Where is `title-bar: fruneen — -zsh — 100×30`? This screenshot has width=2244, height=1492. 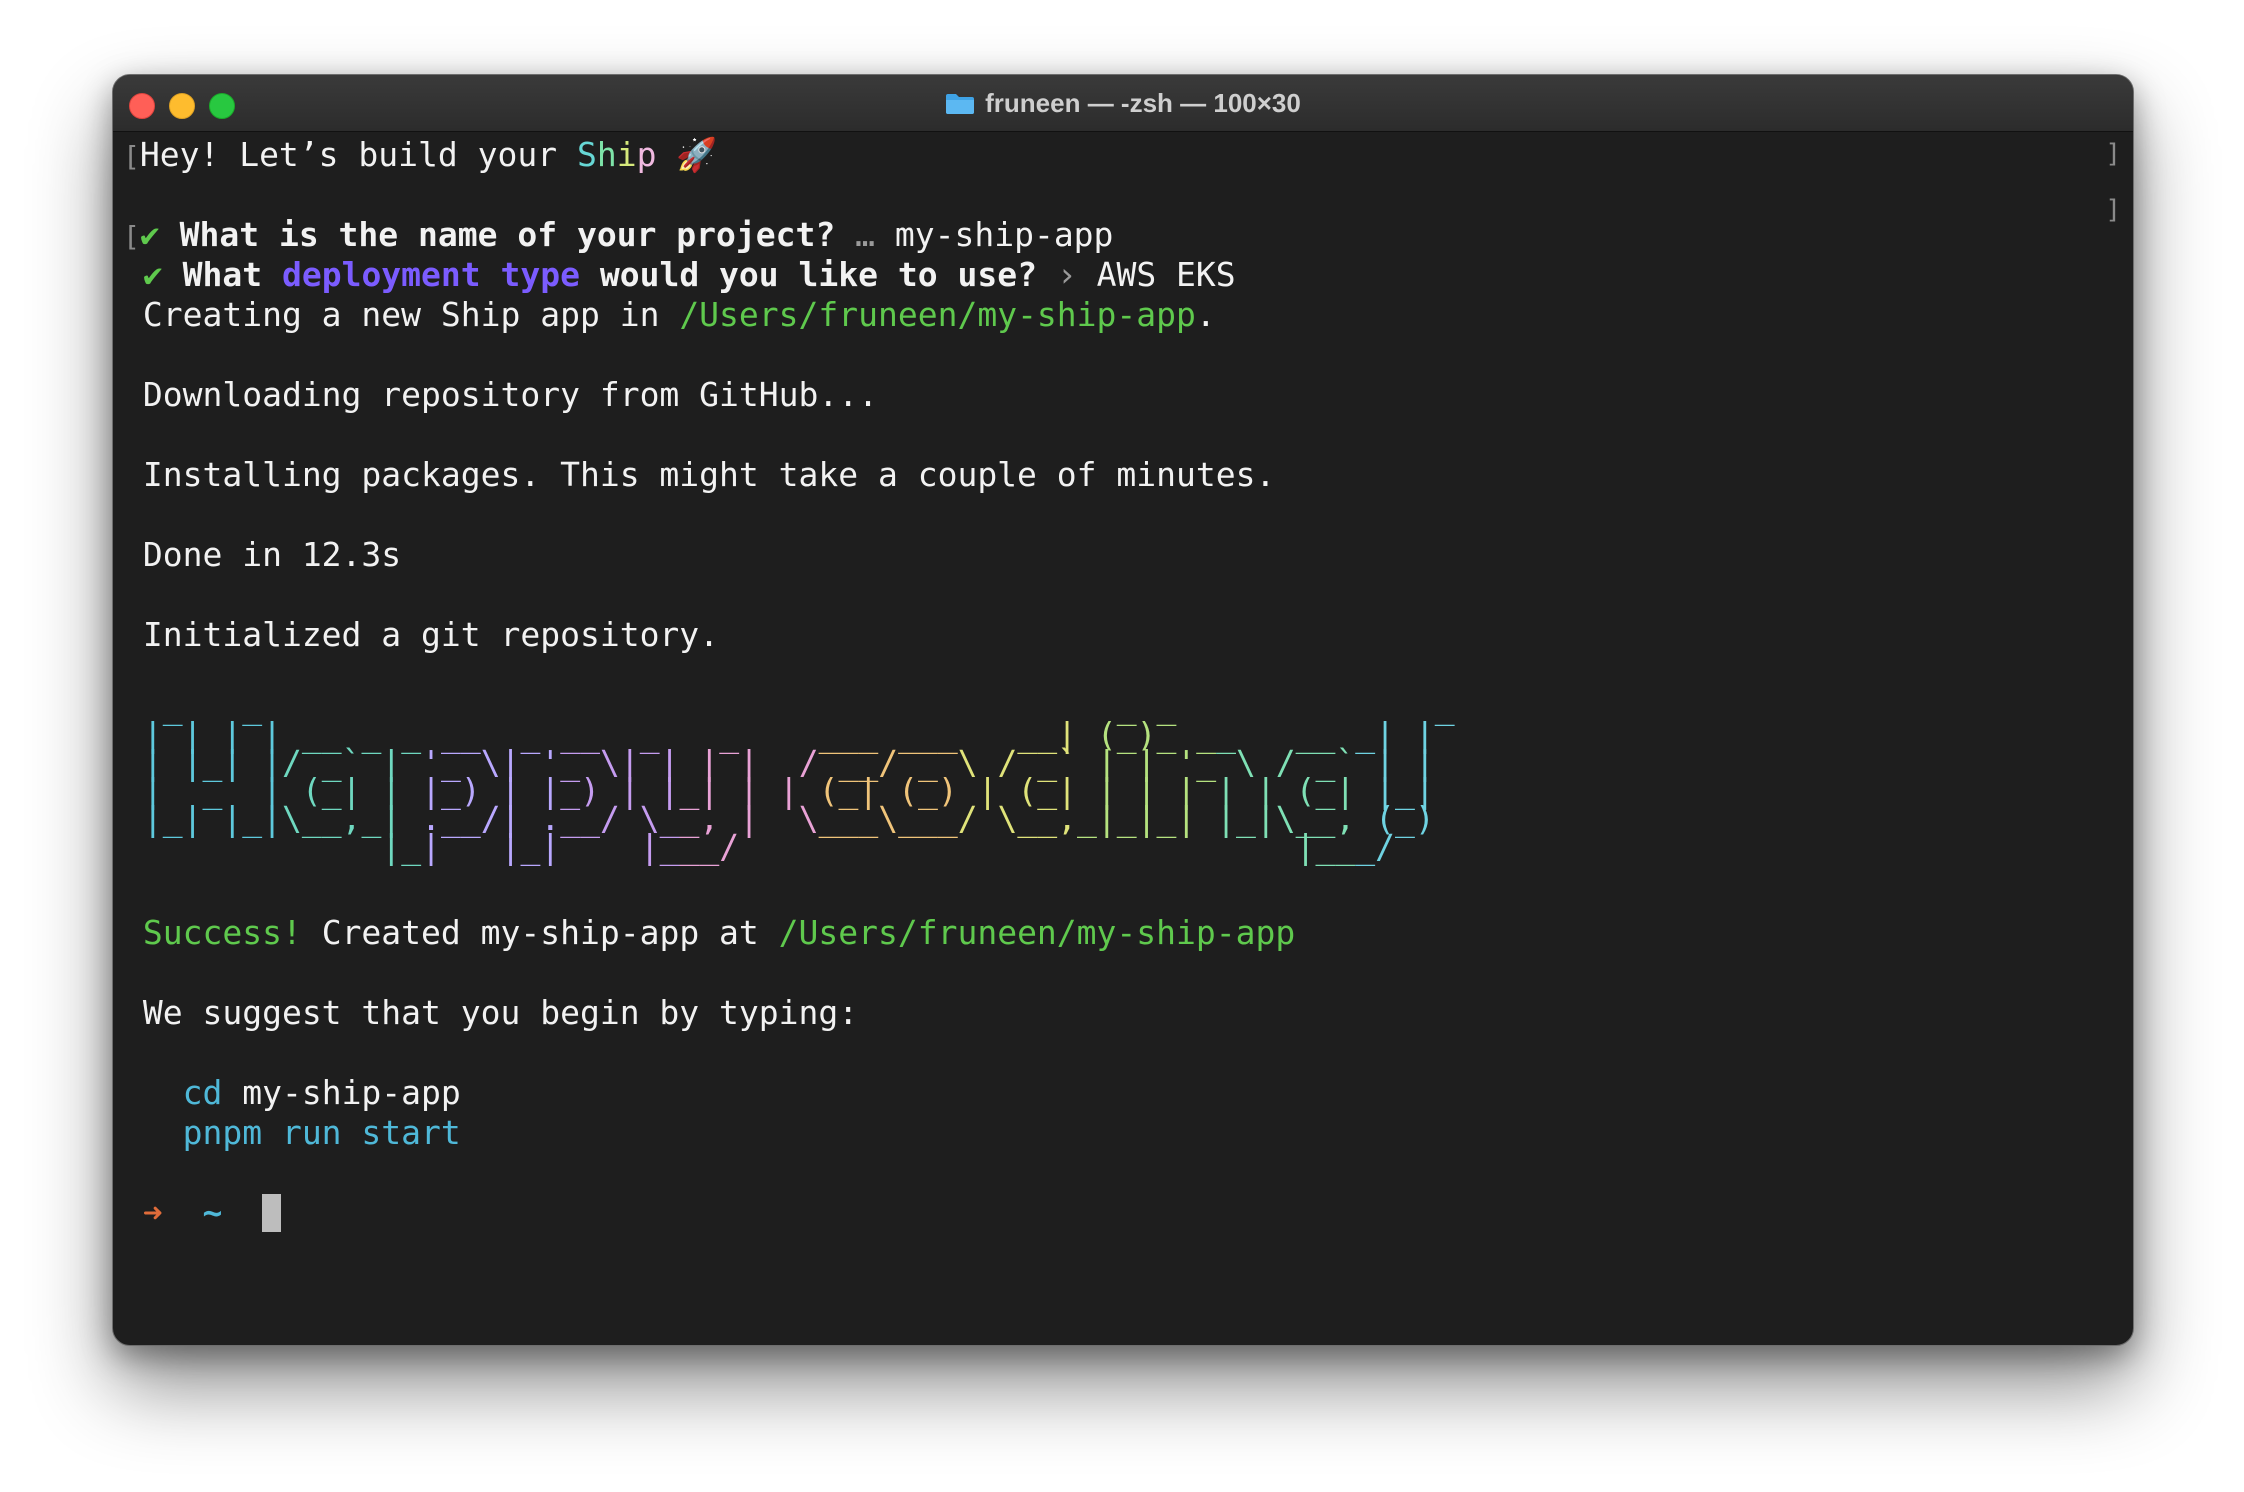
title-bar: fruneen — -zsh — 100×30 is located at coordinates (1123, 103).